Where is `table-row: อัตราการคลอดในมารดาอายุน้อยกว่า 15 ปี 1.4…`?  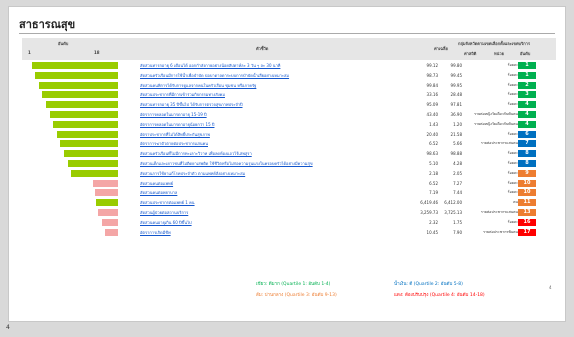
table-row: อัตราการคลอดในมารดาอายุน้อยกว่า 15 ปี 1.4… is located at coordinates (289, 124).